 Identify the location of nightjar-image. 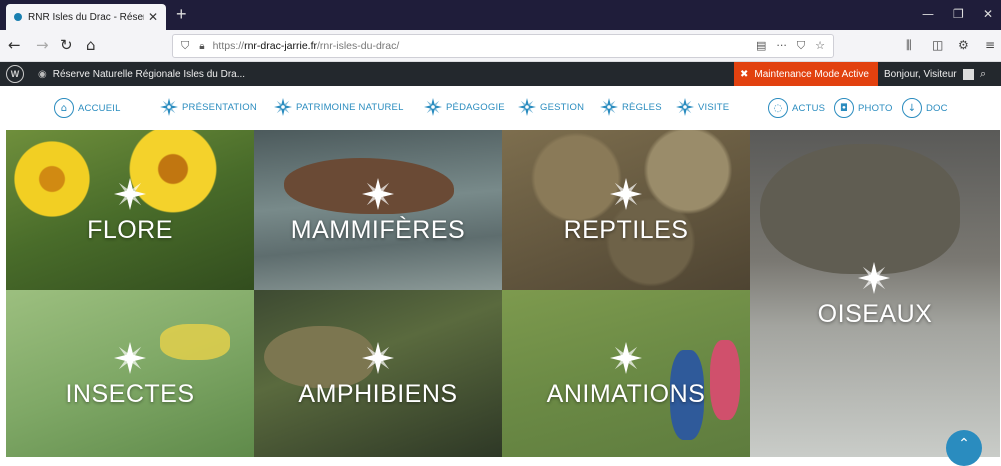
(860, 209).